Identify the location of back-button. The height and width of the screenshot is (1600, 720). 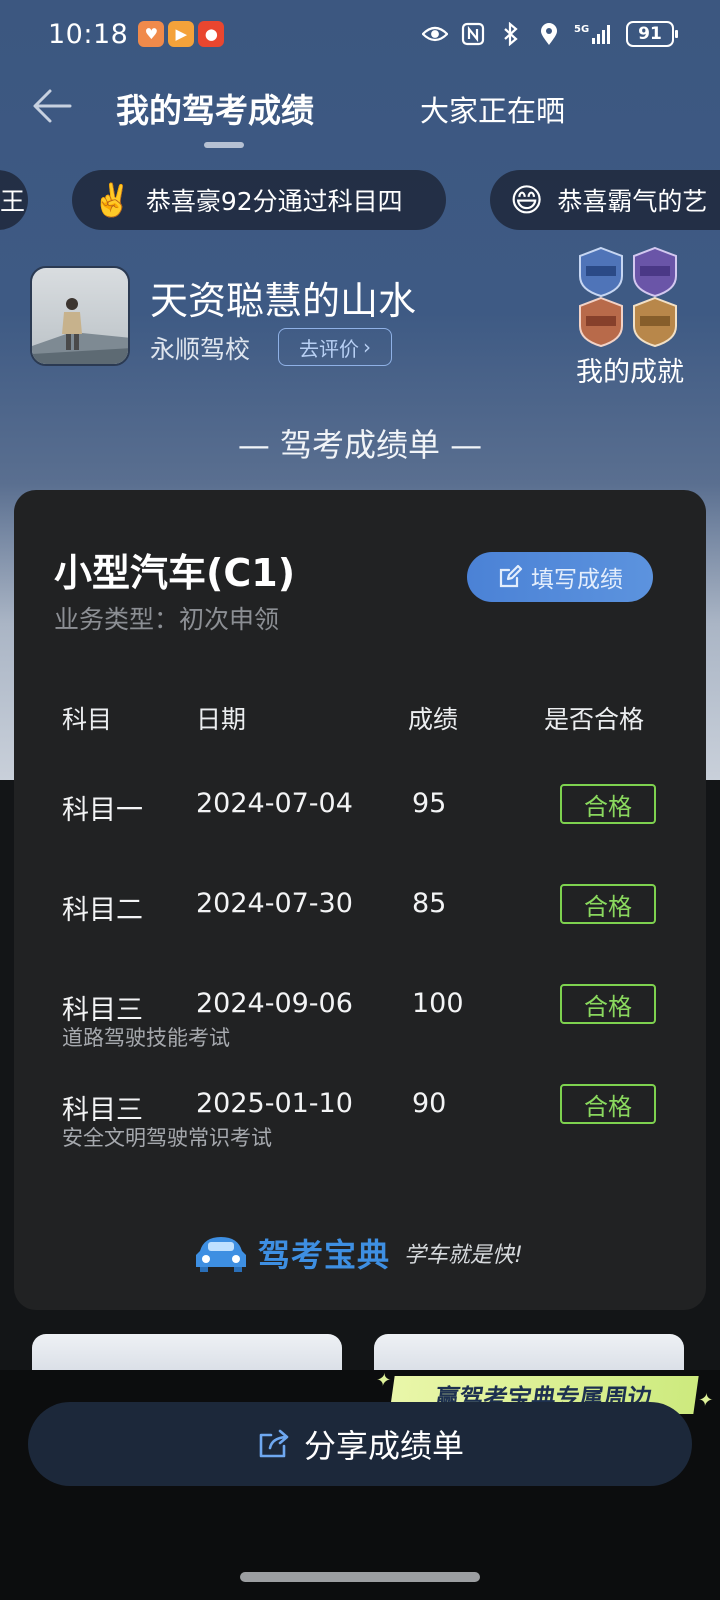
(52, 106).